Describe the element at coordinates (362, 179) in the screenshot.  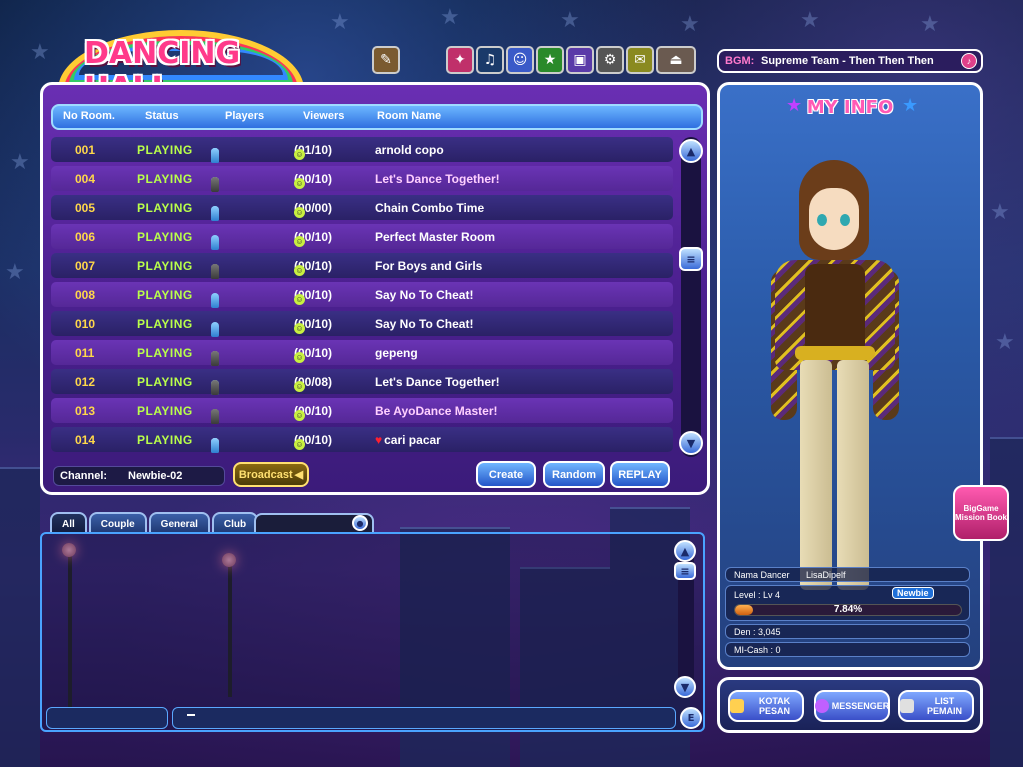
I see `table-row: 004 PLAYING ☺ (00/10) Let's Dance Together!` at that location.